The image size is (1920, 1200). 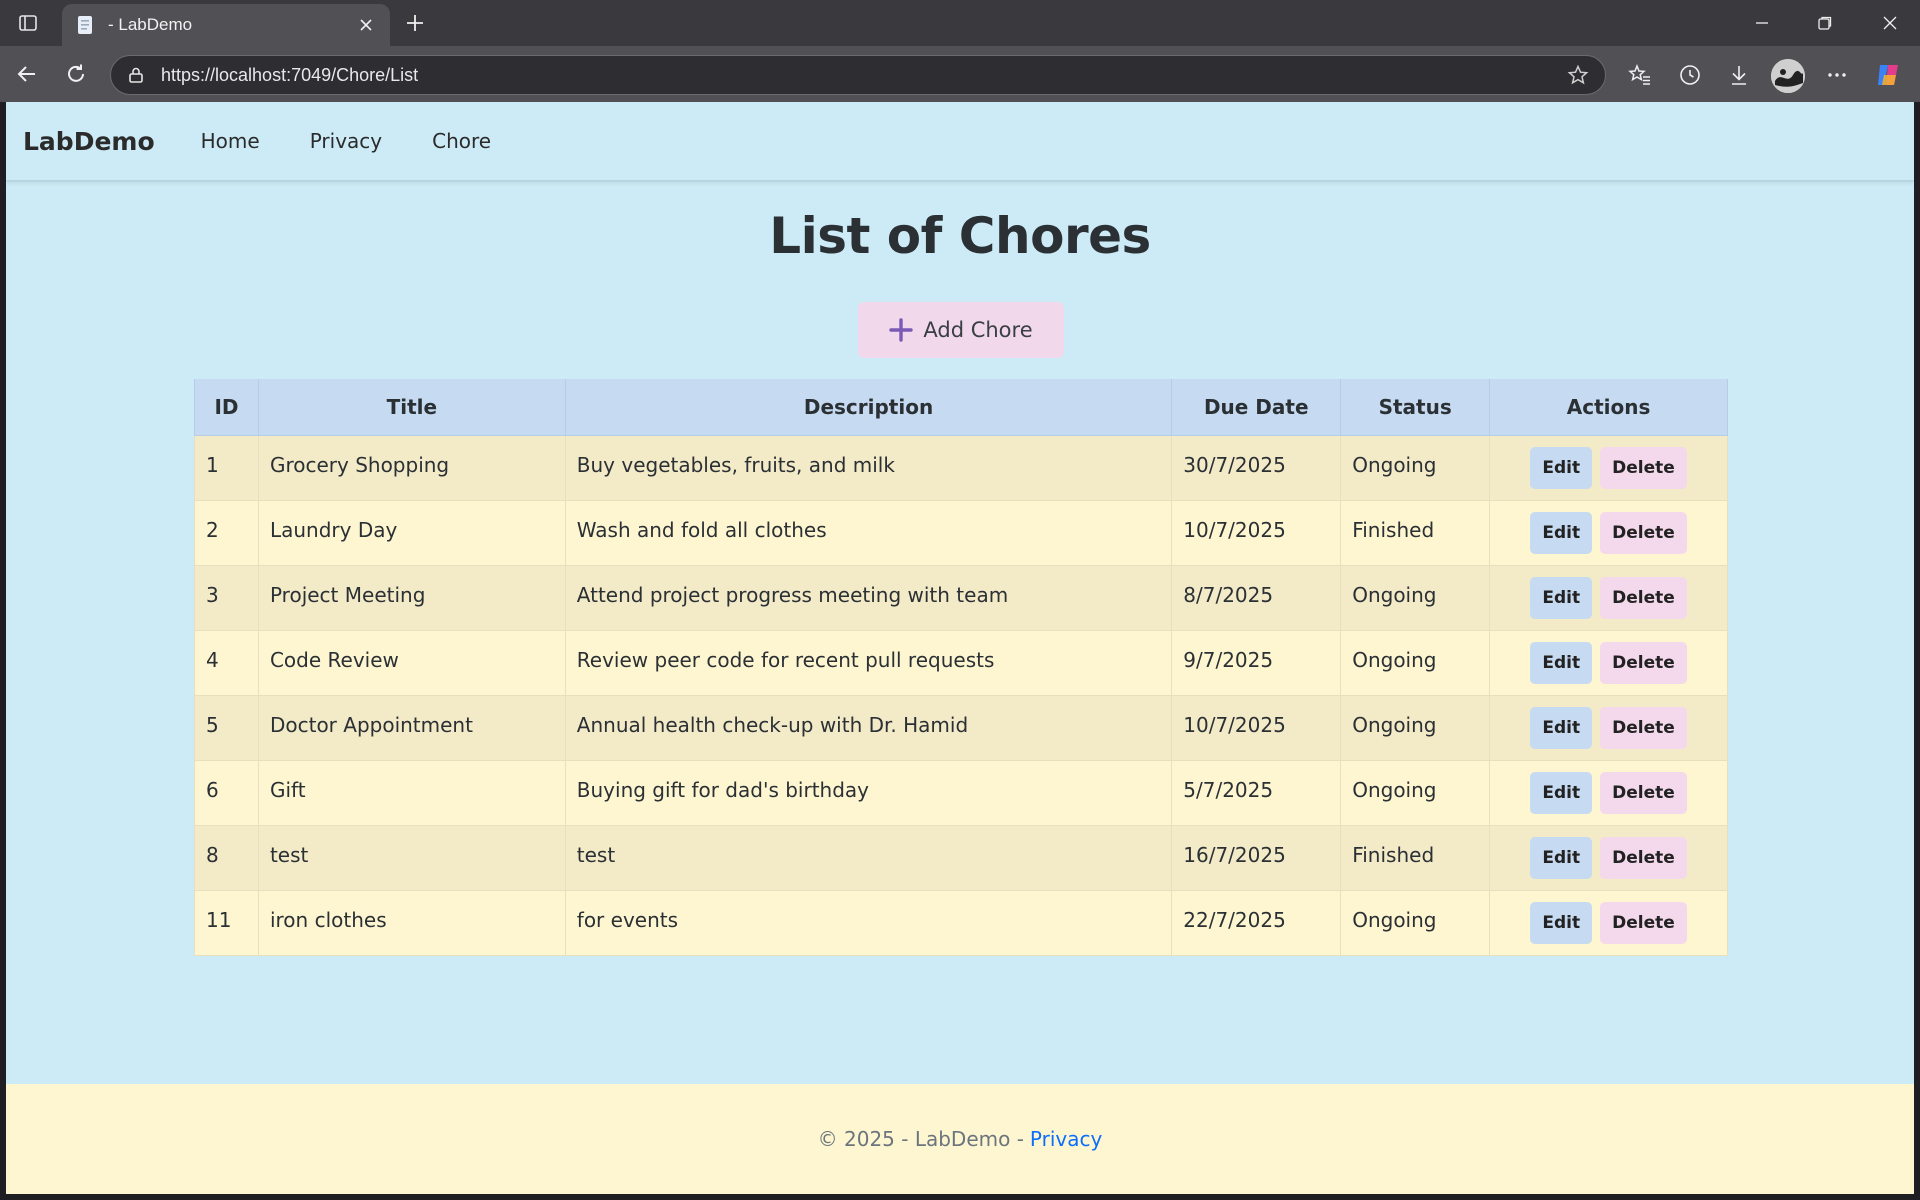 What do you see at coordinates (1762, 23) in the screenshot?
I see `minimize-icon` at bounding box center [1762, 23].